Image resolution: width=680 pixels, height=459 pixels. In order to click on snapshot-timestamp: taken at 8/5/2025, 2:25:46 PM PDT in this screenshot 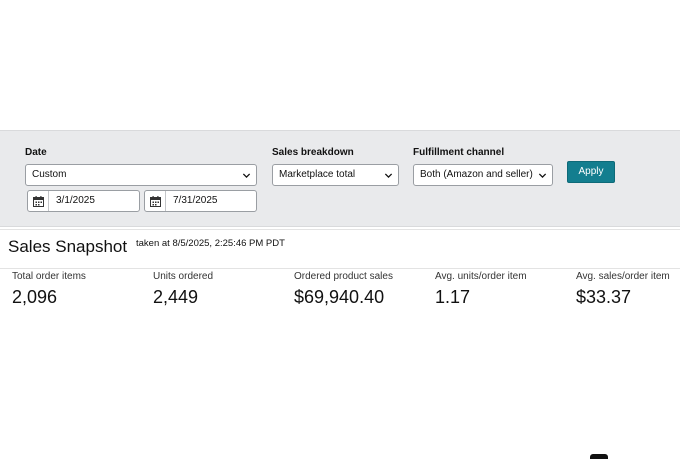, I will do `click(210, 243)`.